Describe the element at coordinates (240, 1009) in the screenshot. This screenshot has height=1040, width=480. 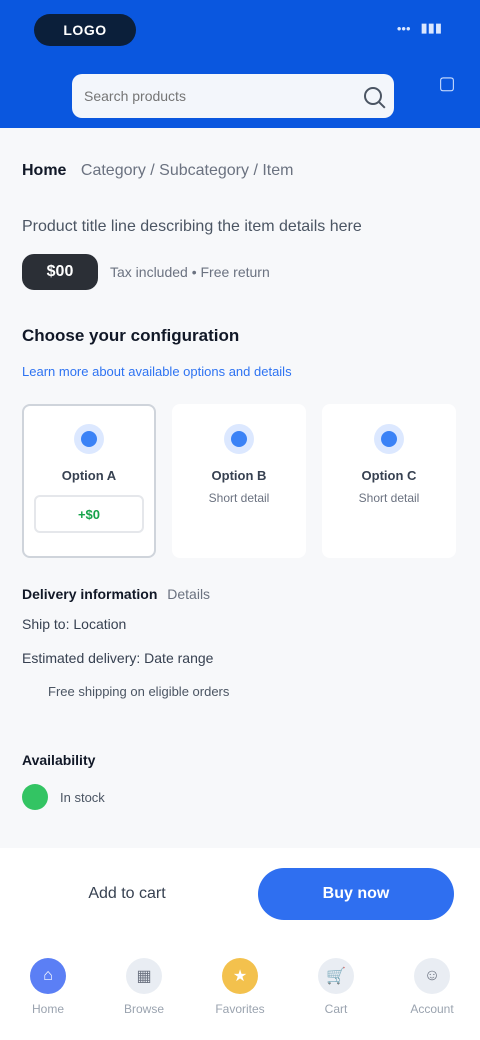
I see `tab-label: Favorites` at that location.